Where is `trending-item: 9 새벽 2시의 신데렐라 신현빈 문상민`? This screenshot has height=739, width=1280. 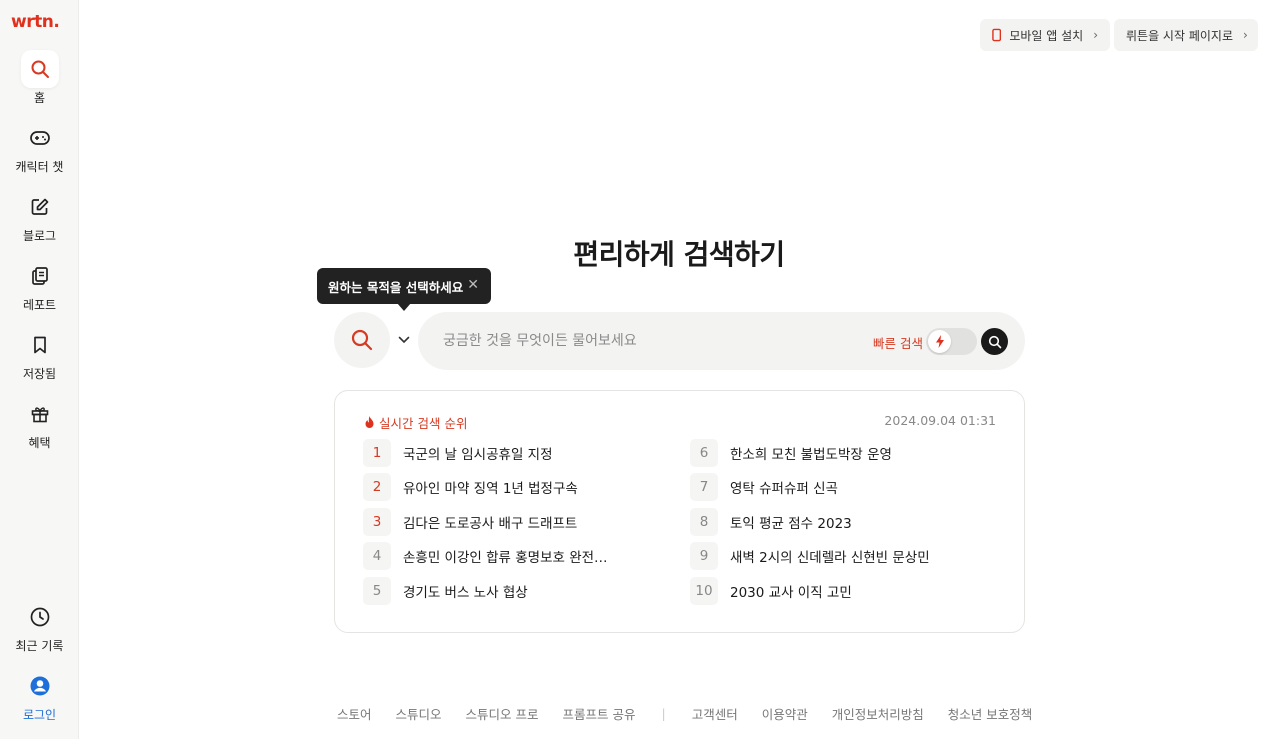
trending-item: 9 새벽 2시의 신데렐라 신현빈 문상민 is located at coordinates (810, 556).